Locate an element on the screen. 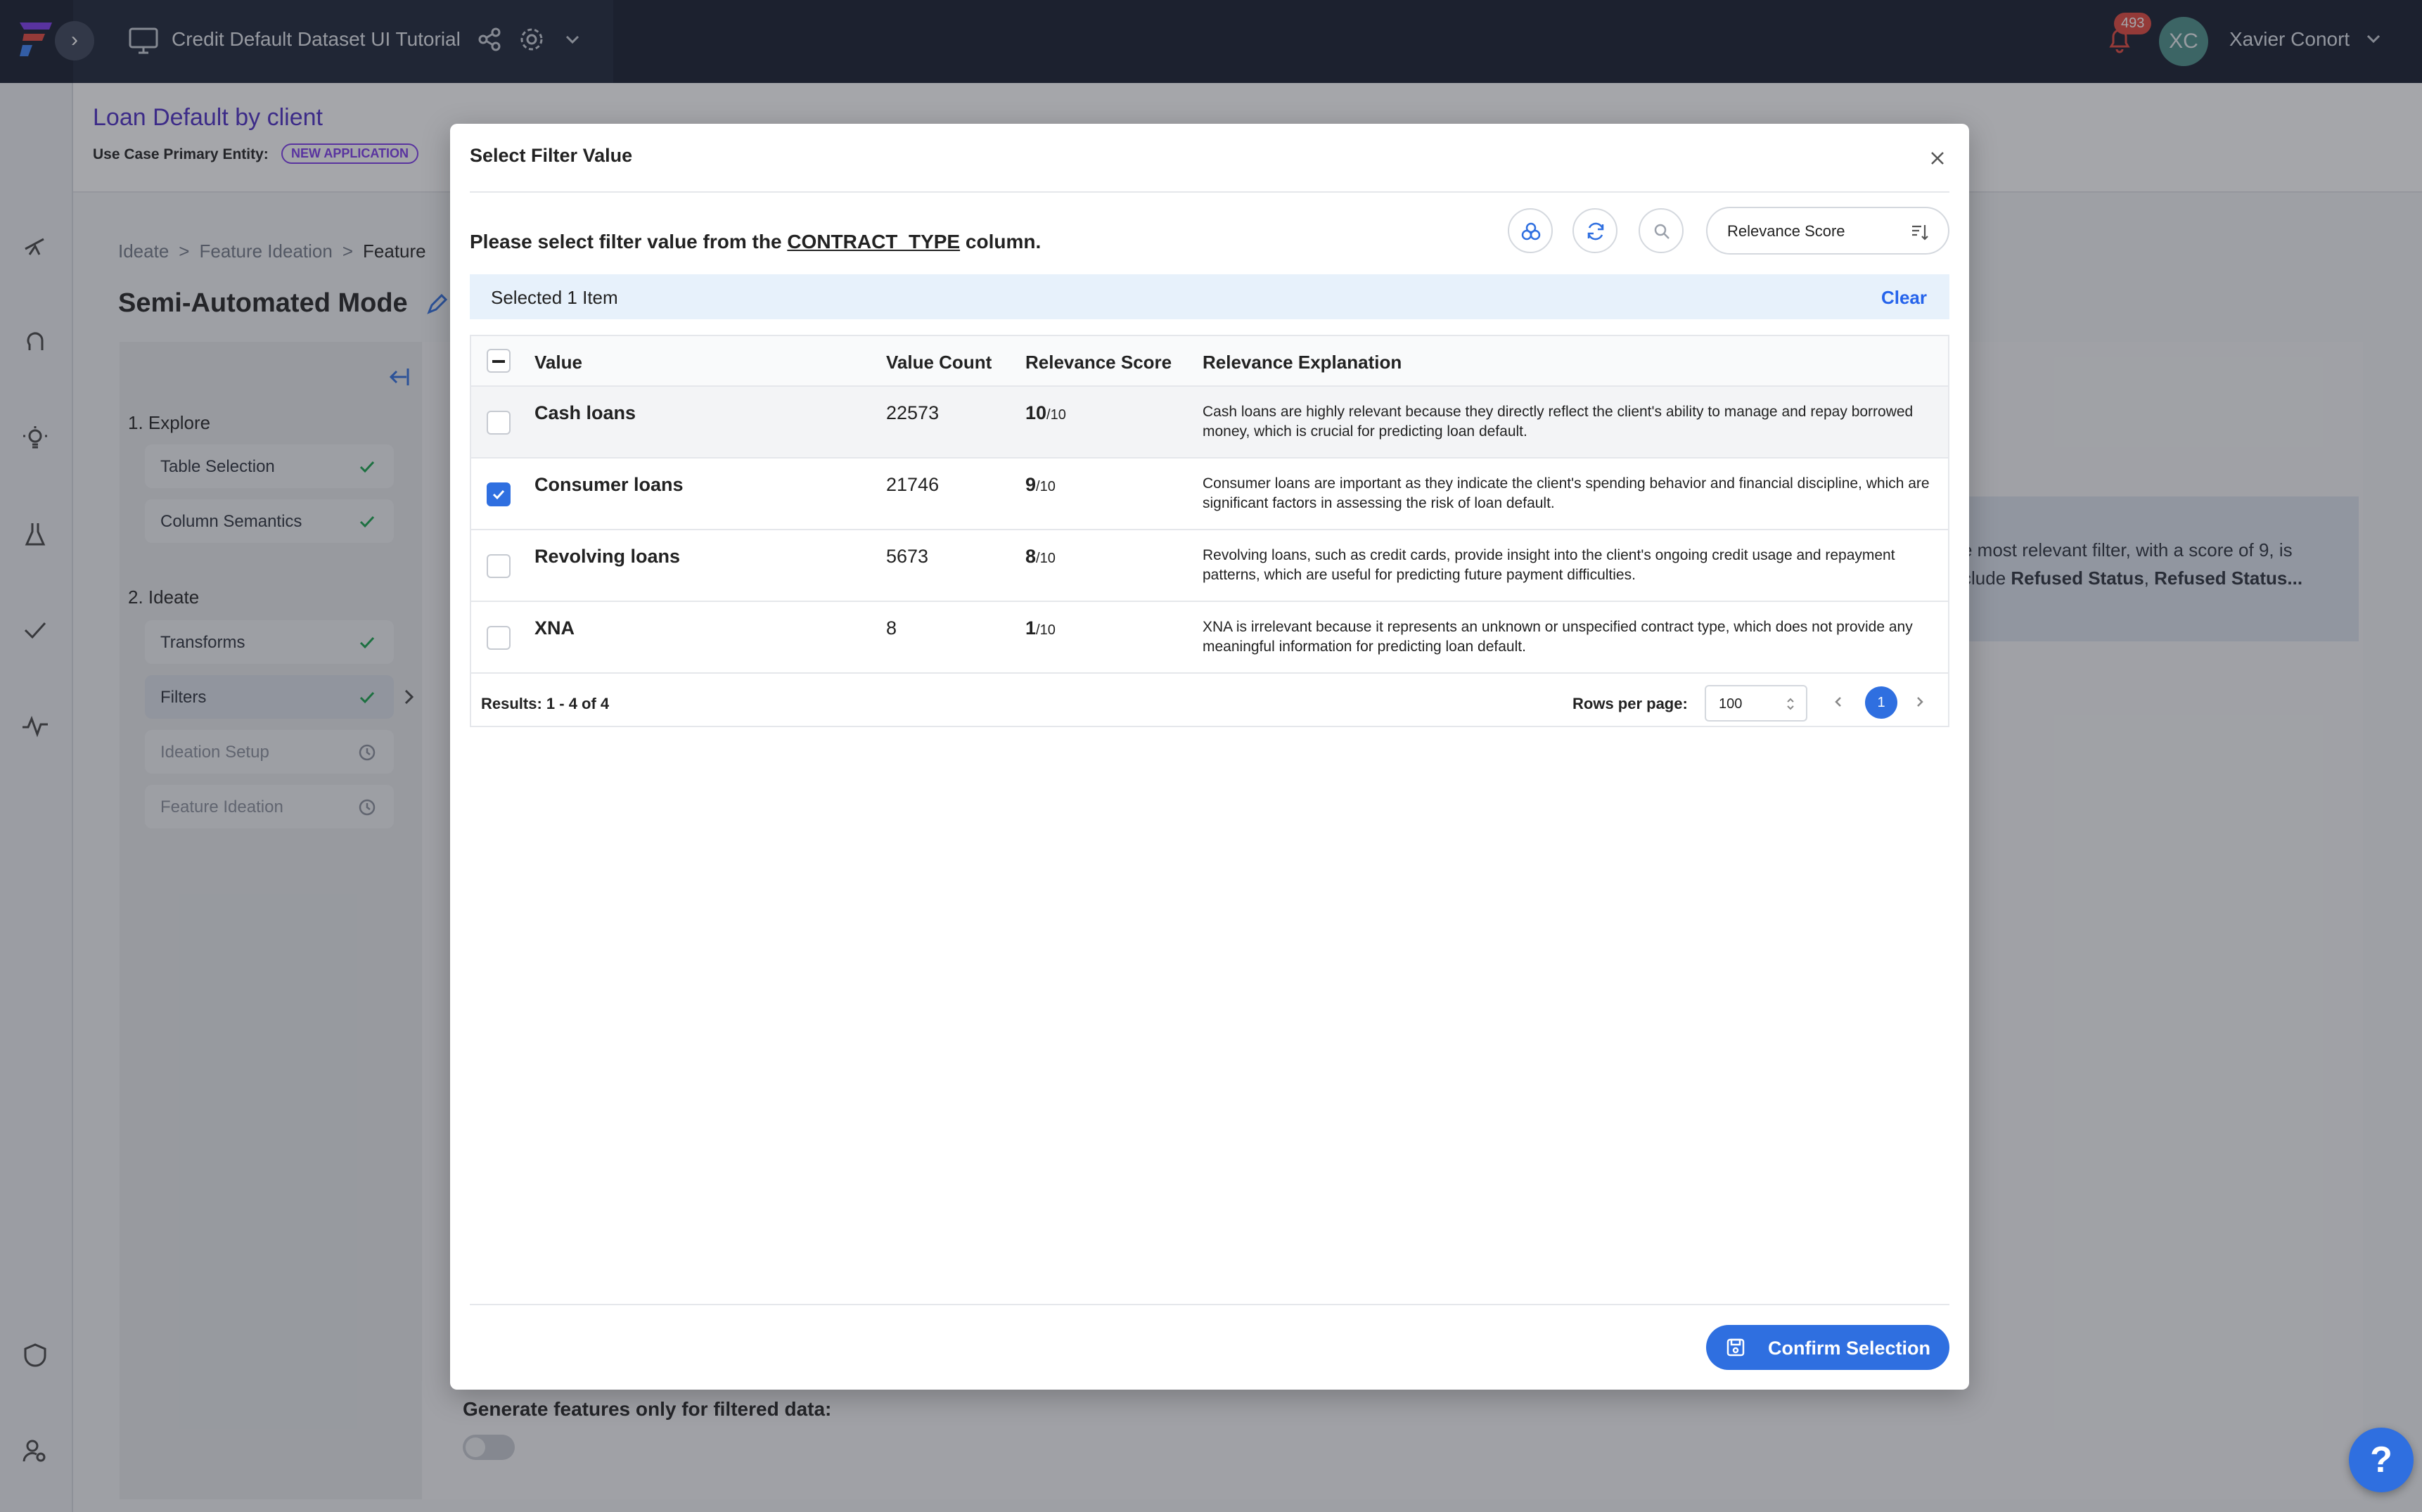 Image resolution: width=2422 pixels, height=1512 pixels. sort-icon is located at coordinates (1920, 233).